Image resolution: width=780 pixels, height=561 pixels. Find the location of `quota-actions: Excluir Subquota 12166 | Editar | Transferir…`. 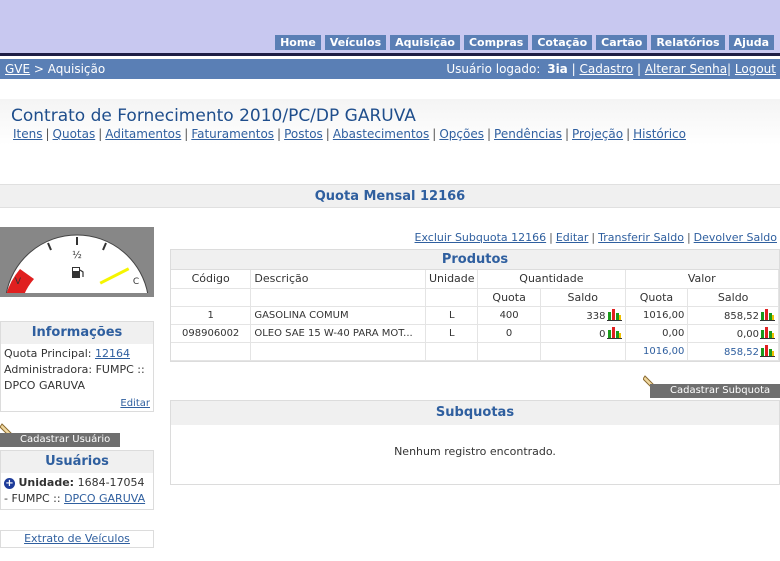

quota-actions: Excluir Subquota 12166 | Editar | Transferir… is located at coordinates (596, 237).